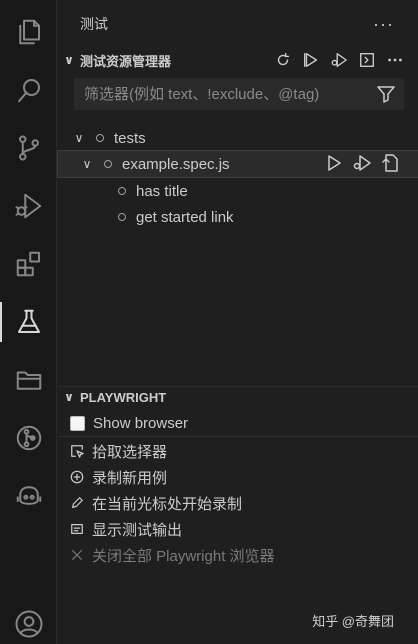 This screenshot has width=418, height=644. Describe the element at coordinates (238, 191) in the screenshot. I see `tree-item-test: has title` at that location.